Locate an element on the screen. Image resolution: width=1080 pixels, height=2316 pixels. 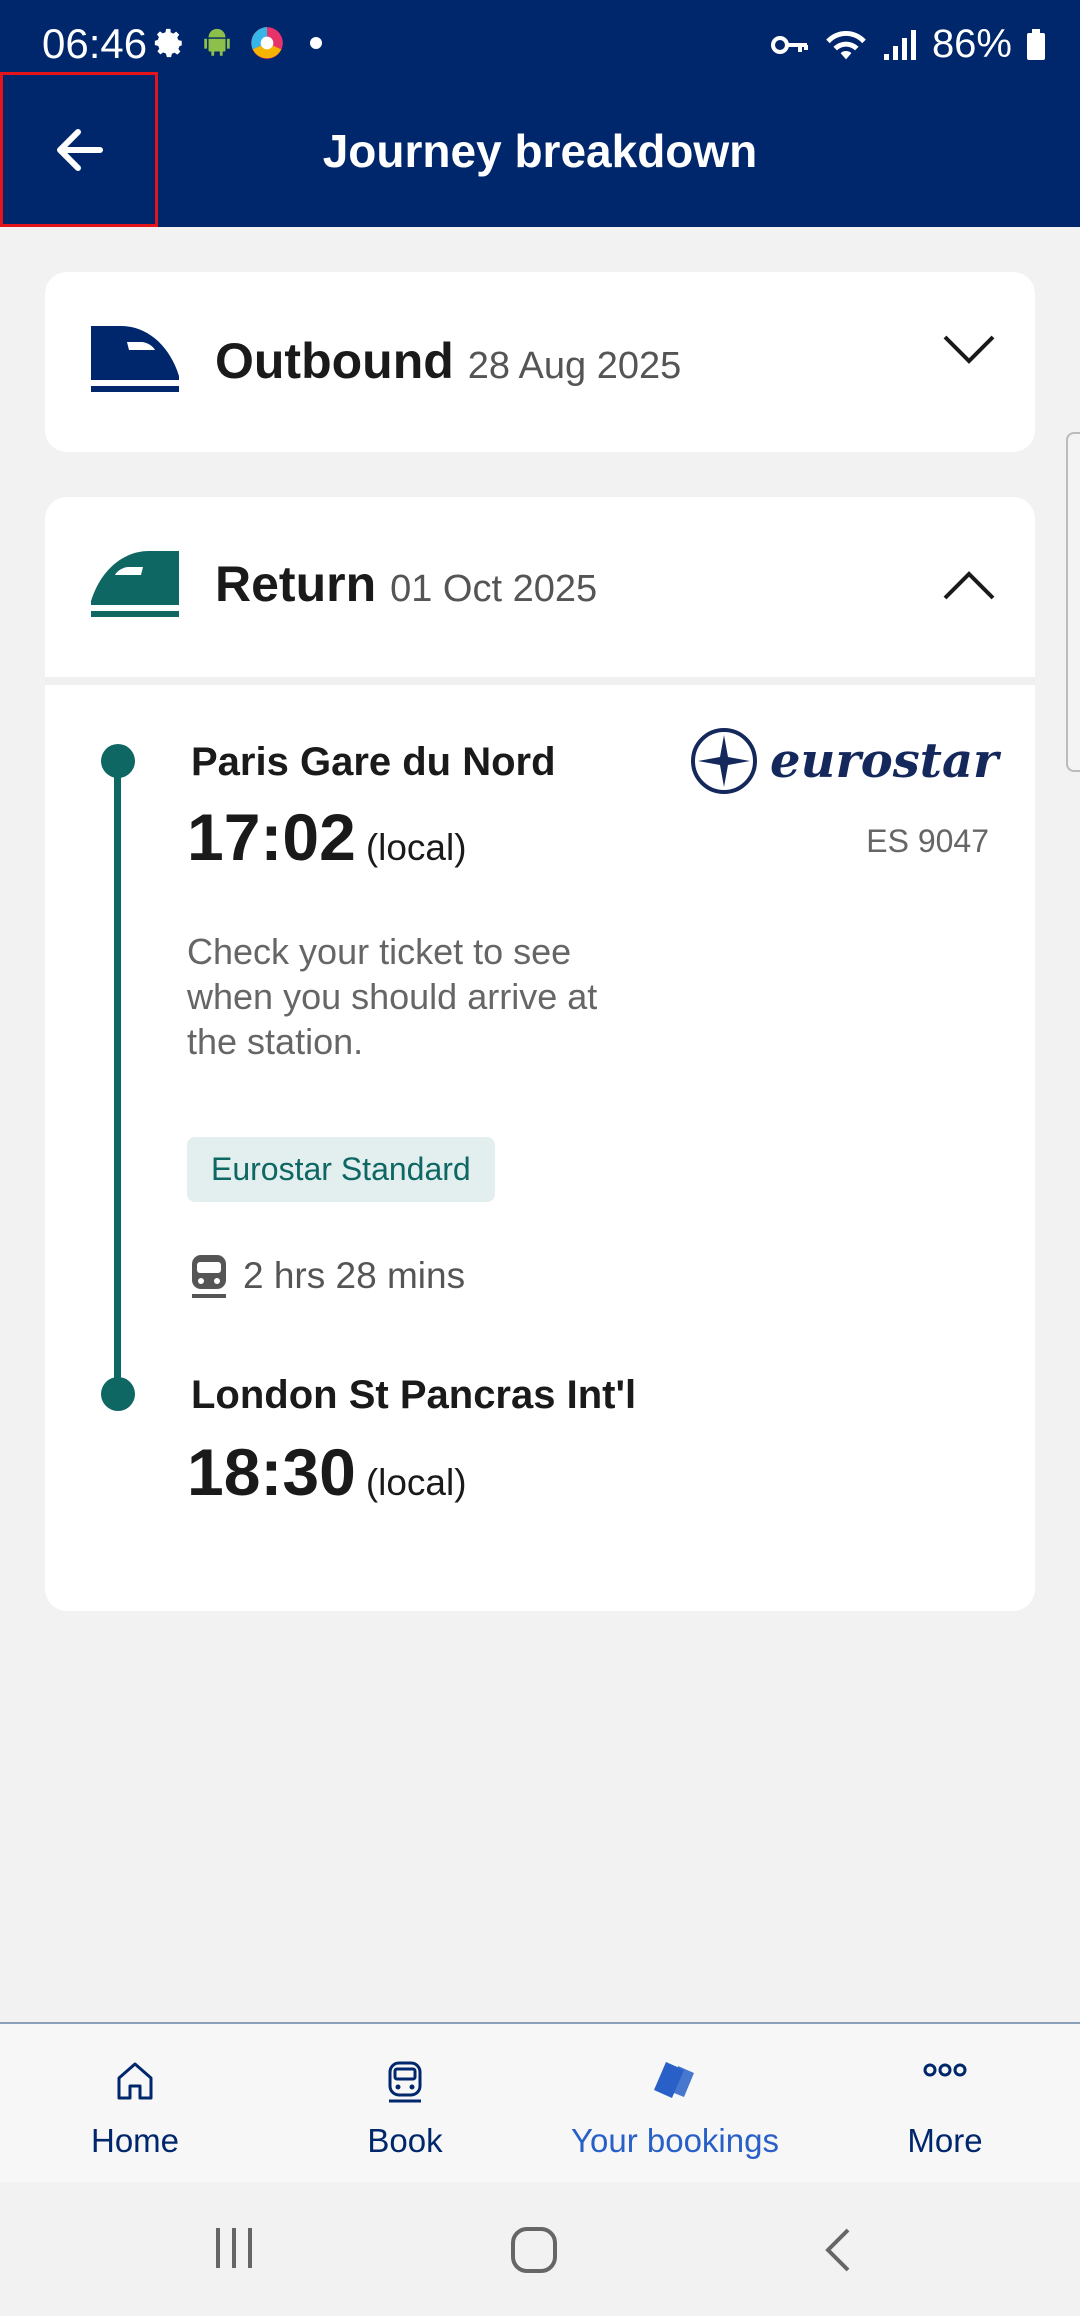
nav-label-your-bookings: Your bookings is located at coordinates (675, 2140).